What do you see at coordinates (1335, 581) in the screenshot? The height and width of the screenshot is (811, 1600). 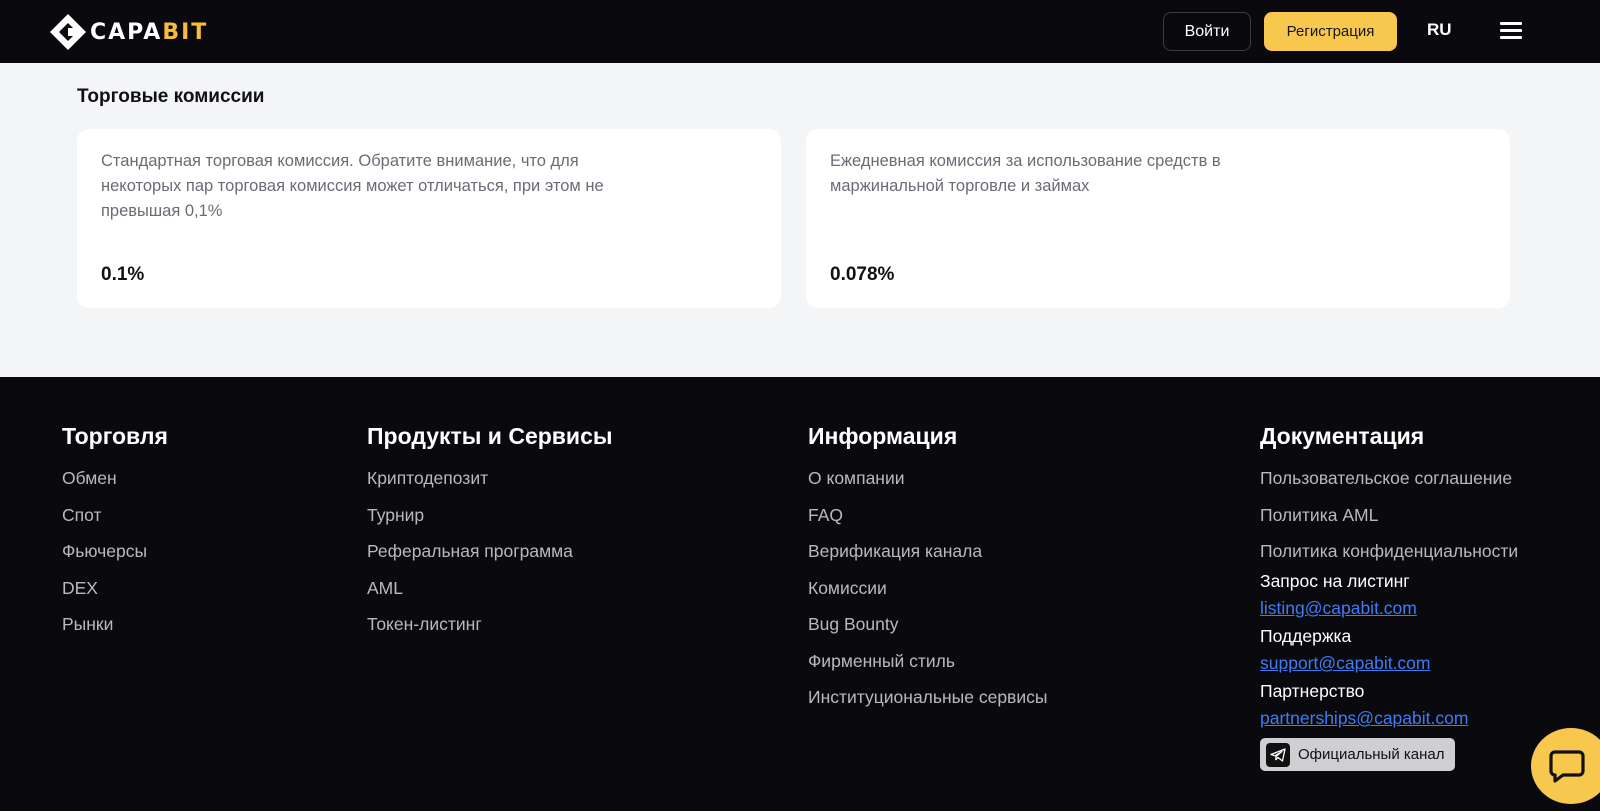 I see `contact-label-listing: Запрос на листинг` at bounding box center [1335, 581].